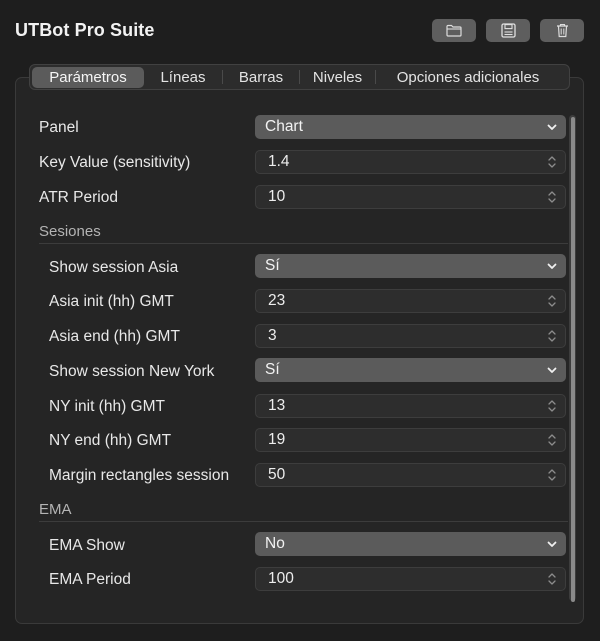 This screenshot has height=641, width=600. I want to click on open-button, so click(454, 30).